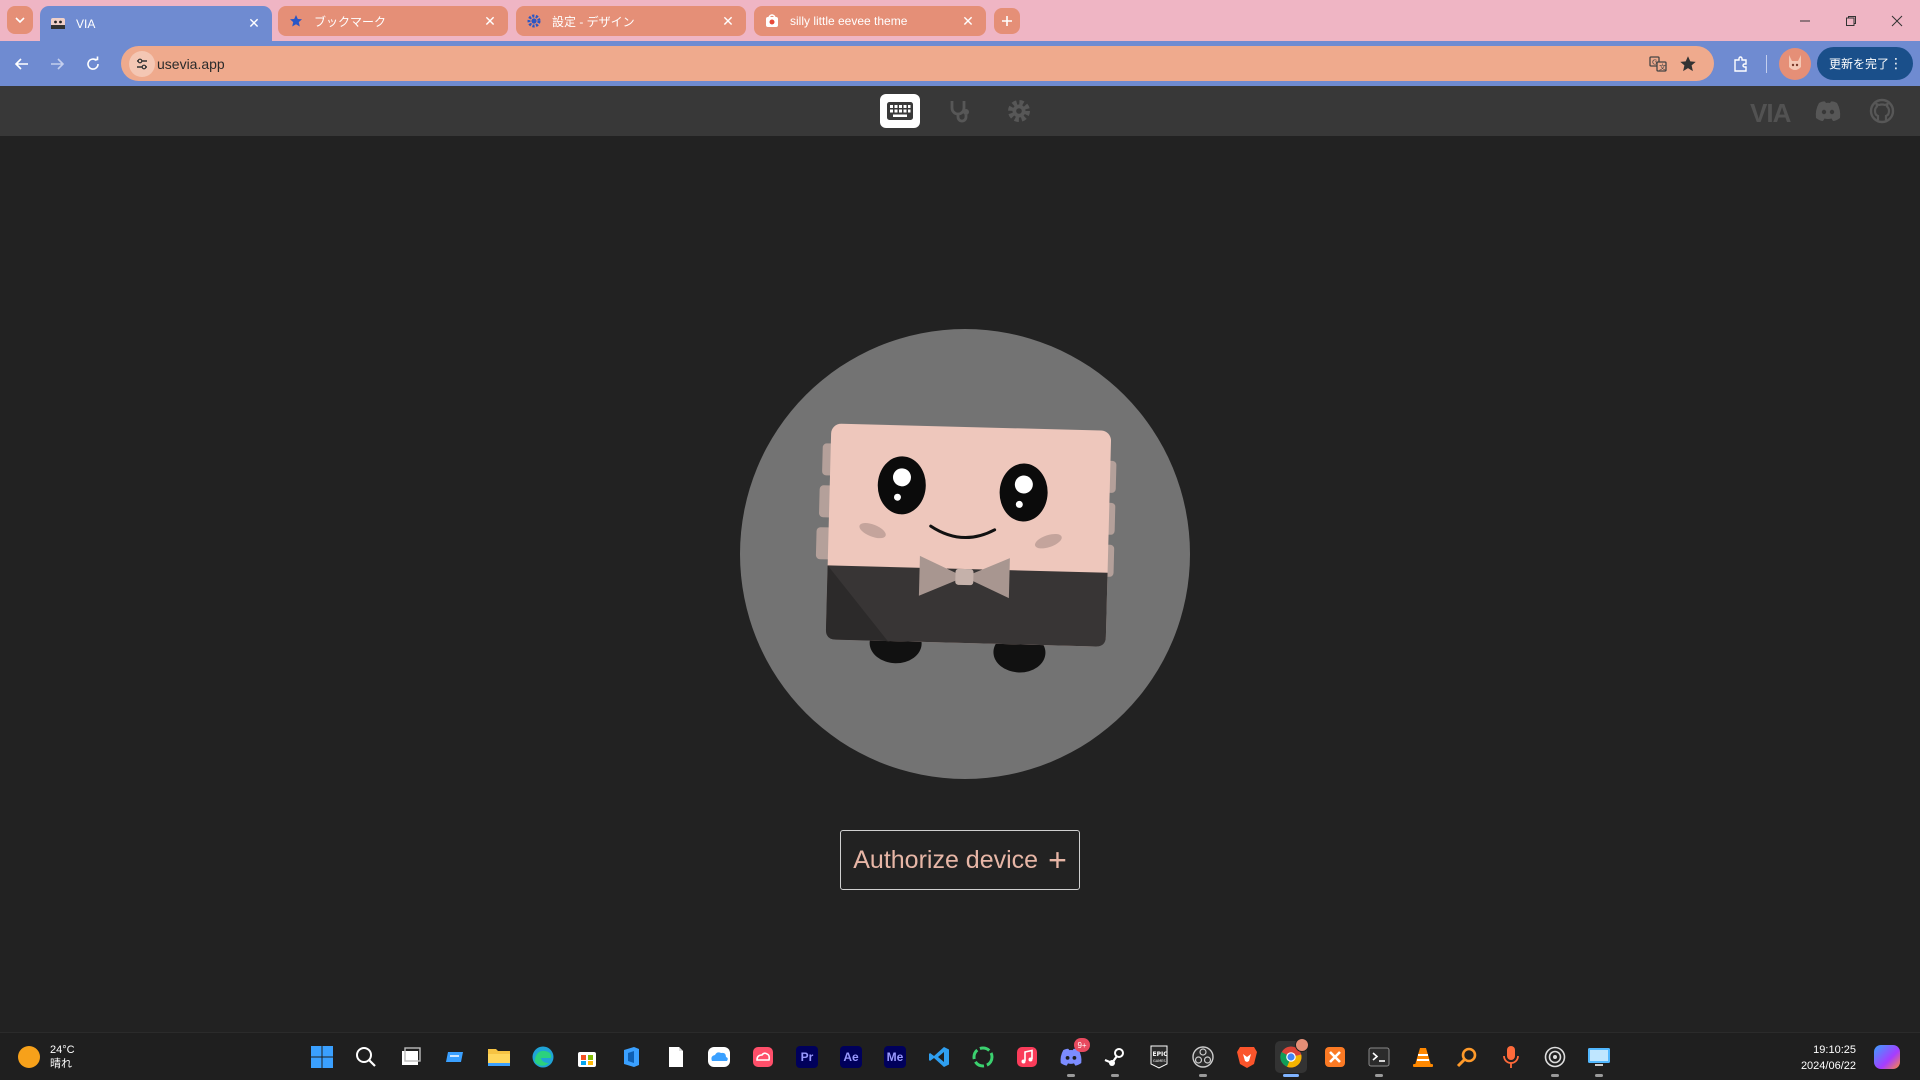 The width and height of the screenshot is (1920, 1080). I want to click on onedrive-icon, so click(719, 1057).